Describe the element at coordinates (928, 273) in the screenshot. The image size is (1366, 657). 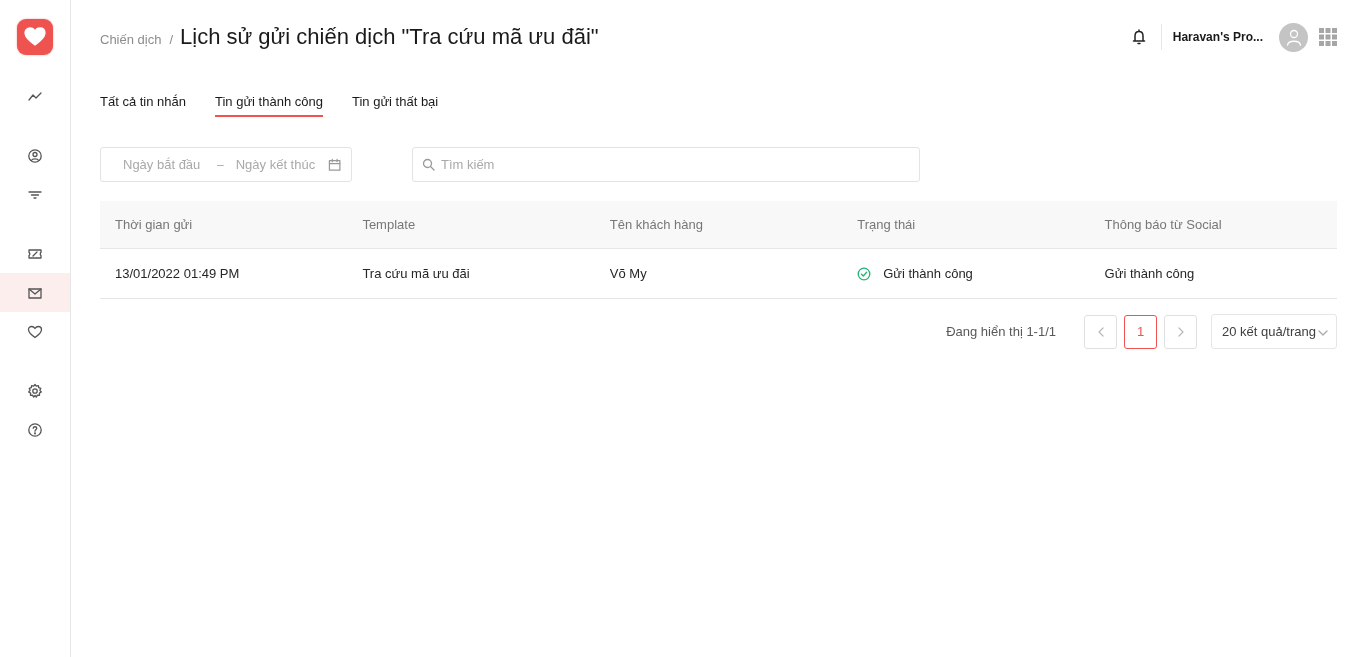
I see `status-text: Gửi thành công` at that location.